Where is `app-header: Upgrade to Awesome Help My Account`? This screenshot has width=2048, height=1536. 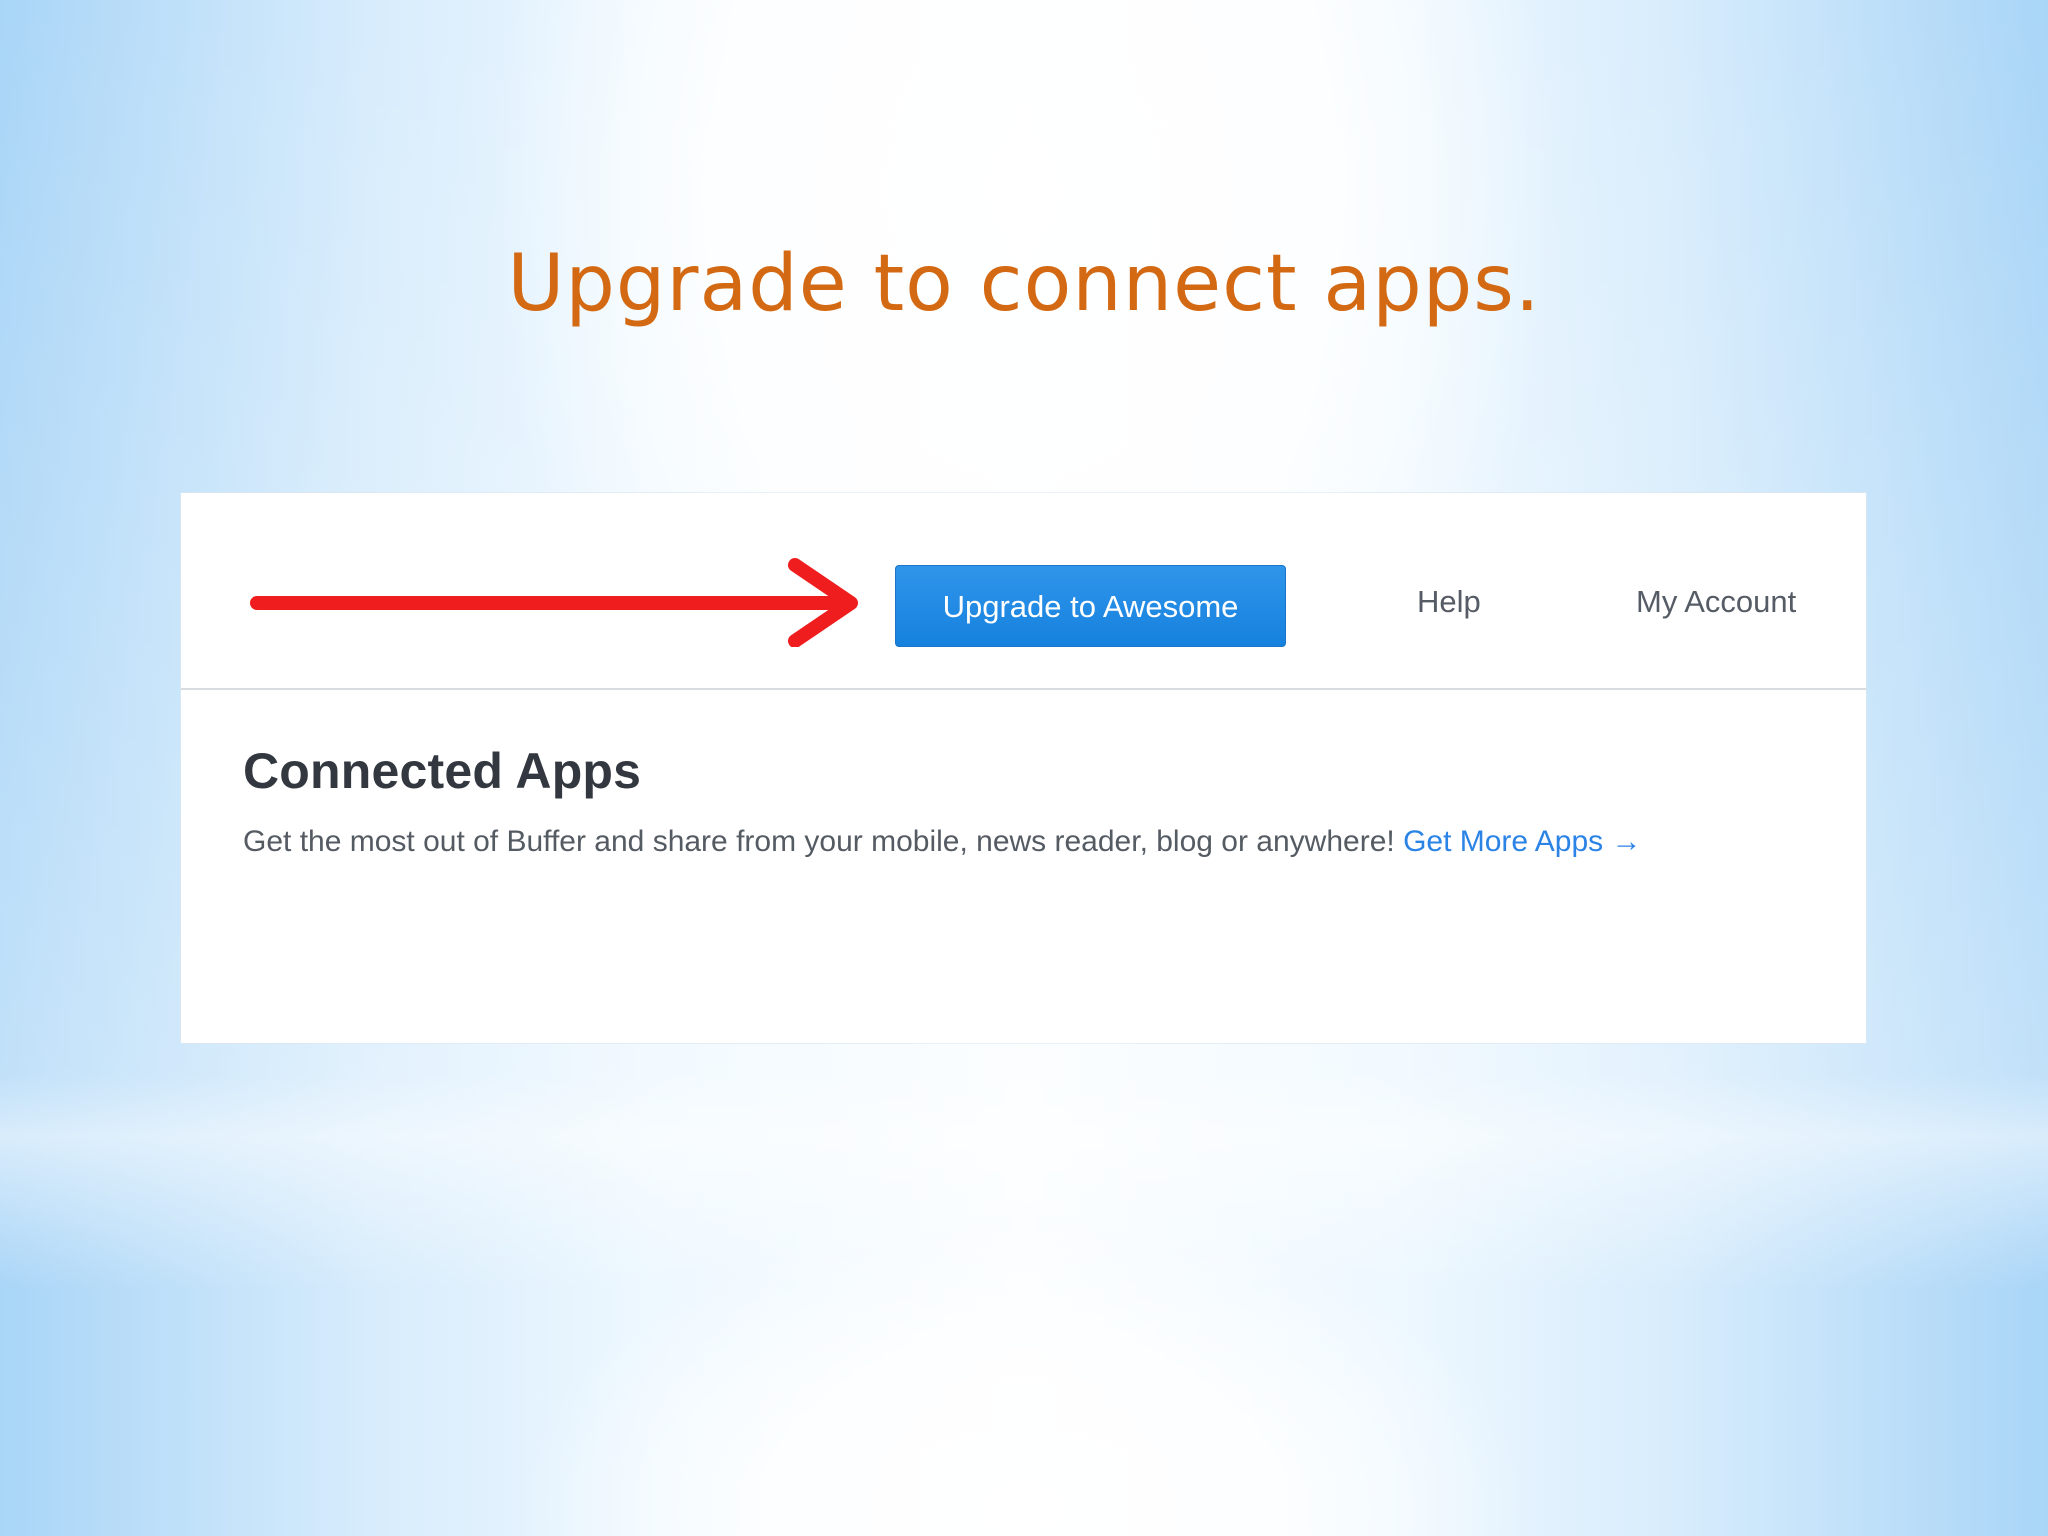 app-header: Upgrade to Awesome Help My Account is located at coordinates (1023, 591).